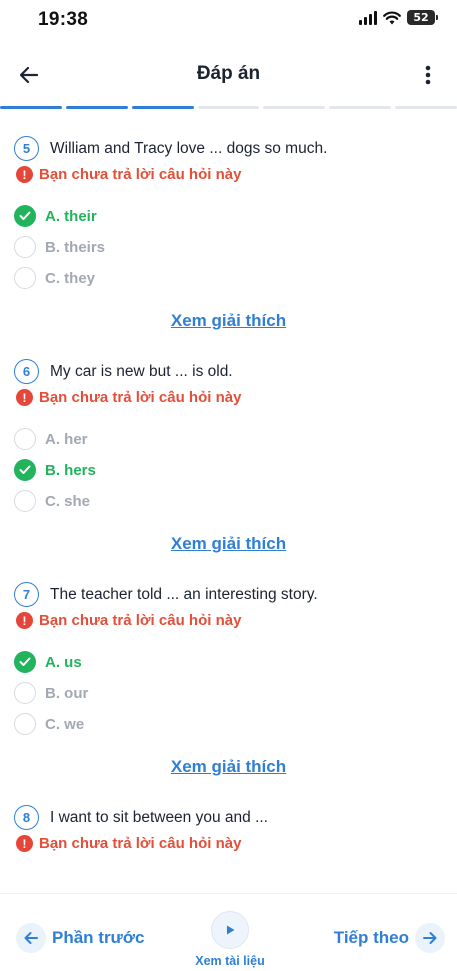 Image resolution: width=457 pixels, height=971 pixels. I want to click on answer-option: C. she, so click(52, 501).